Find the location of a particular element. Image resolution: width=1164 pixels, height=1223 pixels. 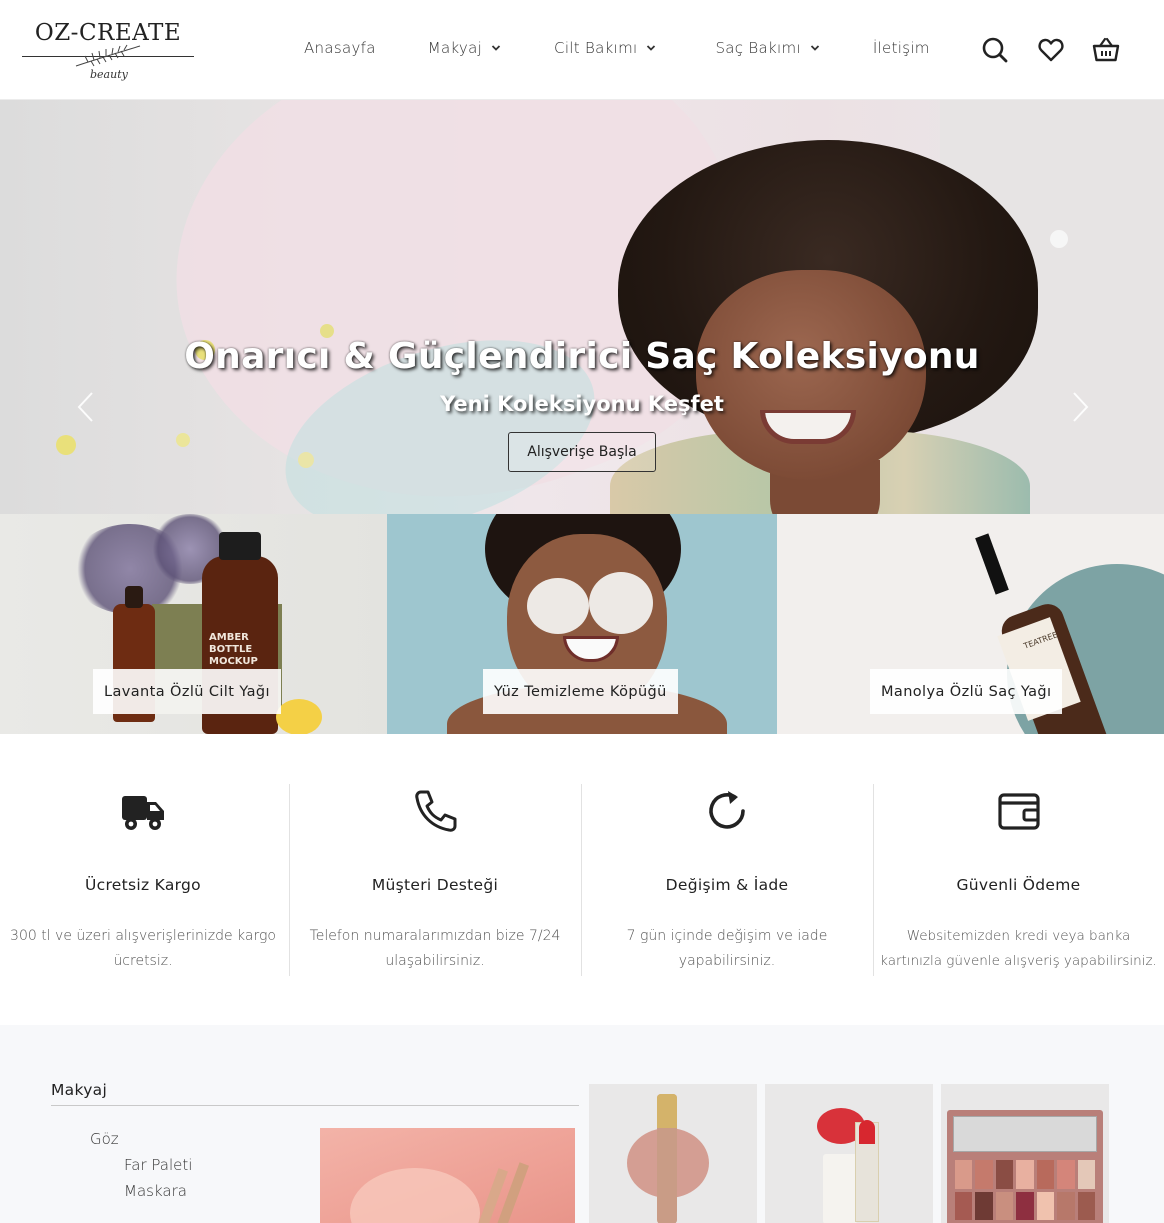

product-card-lipstick is located at coordinates (849, 1153).